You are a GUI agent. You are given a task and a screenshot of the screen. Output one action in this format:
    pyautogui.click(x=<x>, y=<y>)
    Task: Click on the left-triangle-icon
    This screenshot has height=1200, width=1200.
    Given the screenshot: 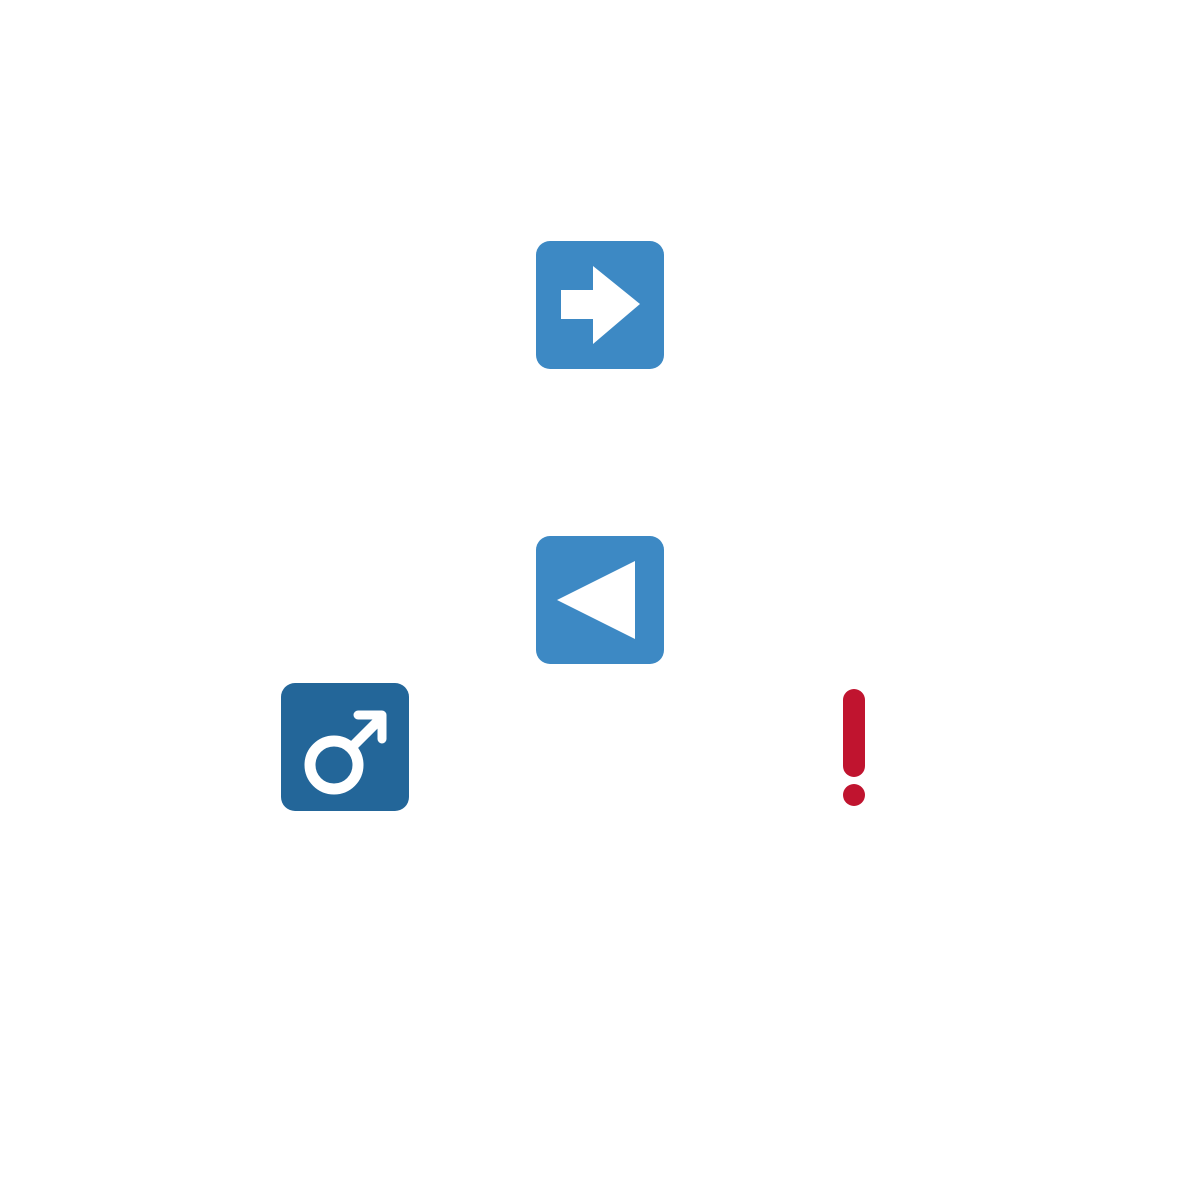 What is the action you would take?
    pyautogui.click(x=596, y=600)
    